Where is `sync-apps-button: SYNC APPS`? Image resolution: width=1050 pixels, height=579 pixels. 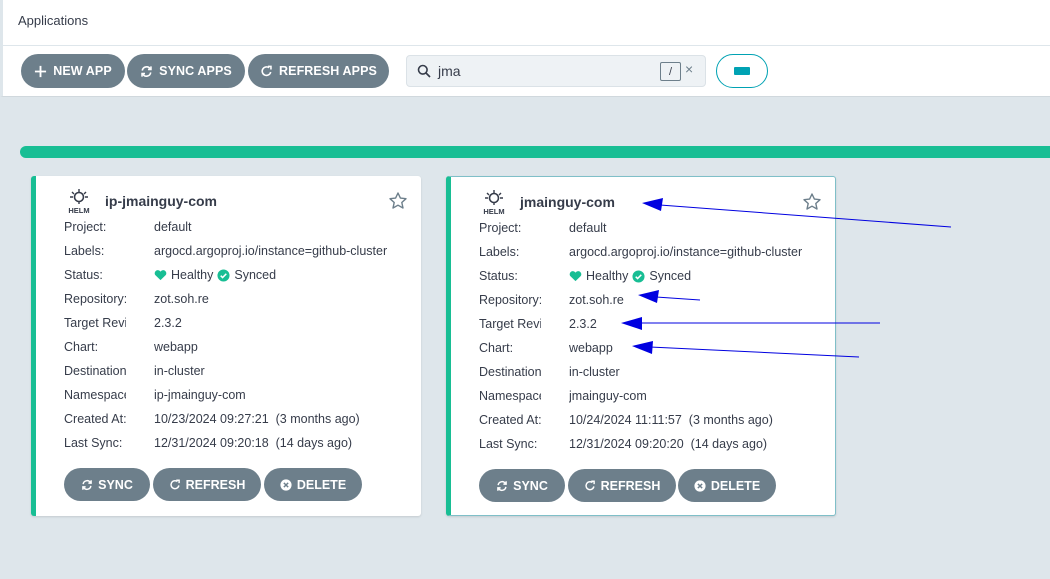 sync-apps-button: SYNC APPS is located at coordinates (186, 71).